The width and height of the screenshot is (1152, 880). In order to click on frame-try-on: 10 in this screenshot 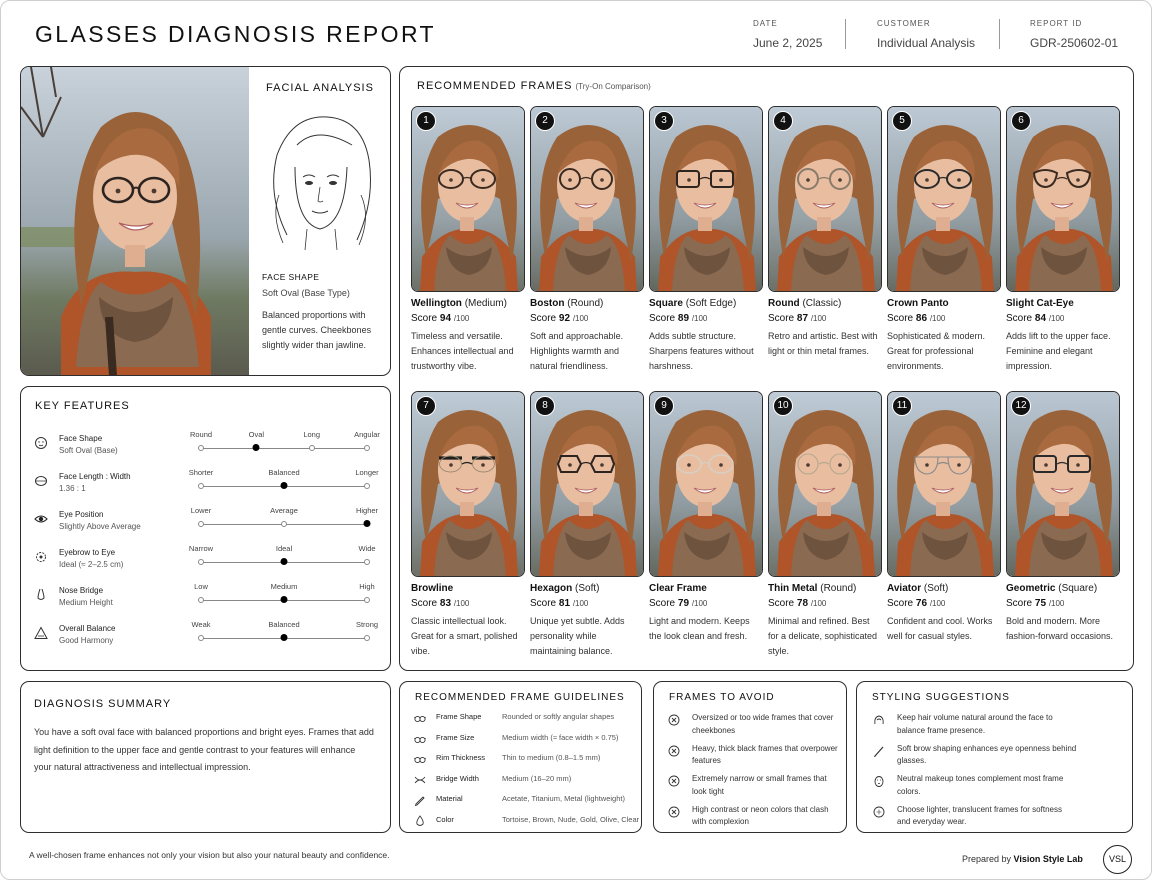, I will do `click(825, 484)`.